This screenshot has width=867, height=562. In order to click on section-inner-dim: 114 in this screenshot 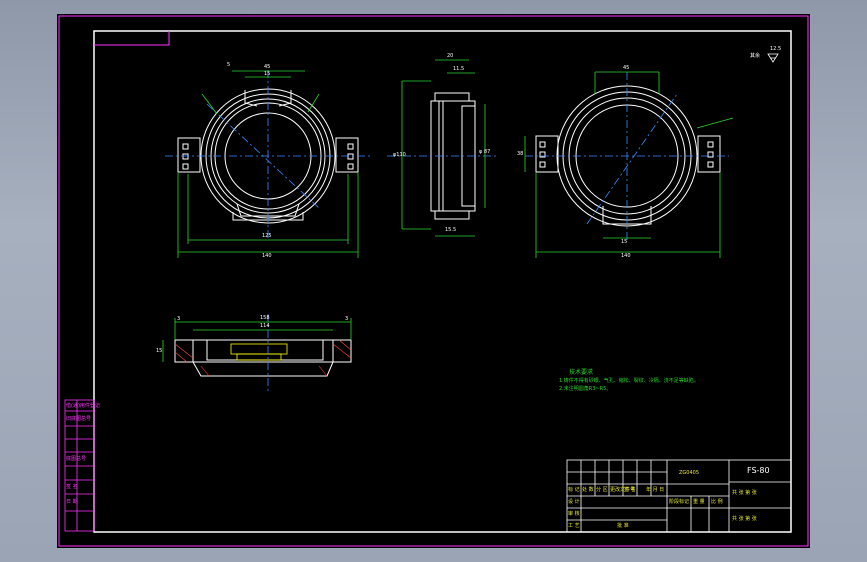, I will do `click(265, 326)`.